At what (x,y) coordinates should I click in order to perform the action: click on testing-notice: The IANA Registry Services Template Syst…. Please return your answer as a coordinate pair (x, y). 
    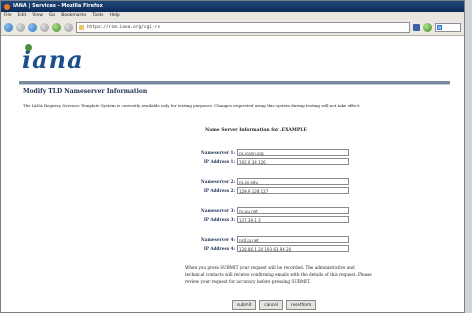
    Looking at the image, I should click on (192, 105).